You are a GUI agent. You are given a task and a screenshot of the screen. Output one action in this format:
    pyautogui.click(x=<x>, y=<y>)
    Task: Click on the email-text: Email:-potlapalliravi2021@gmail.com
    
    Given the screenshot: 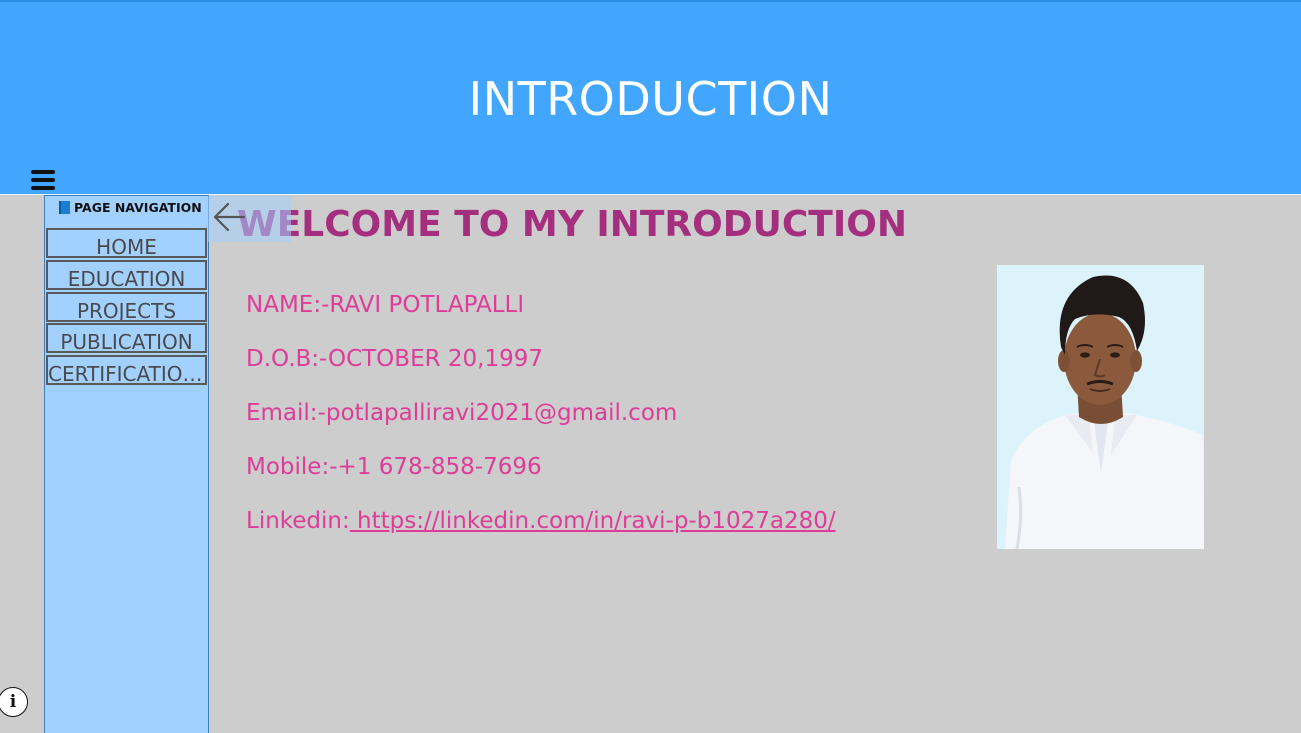 What is the action you would take?
    pyautogui.click(x=462, y=413)
    